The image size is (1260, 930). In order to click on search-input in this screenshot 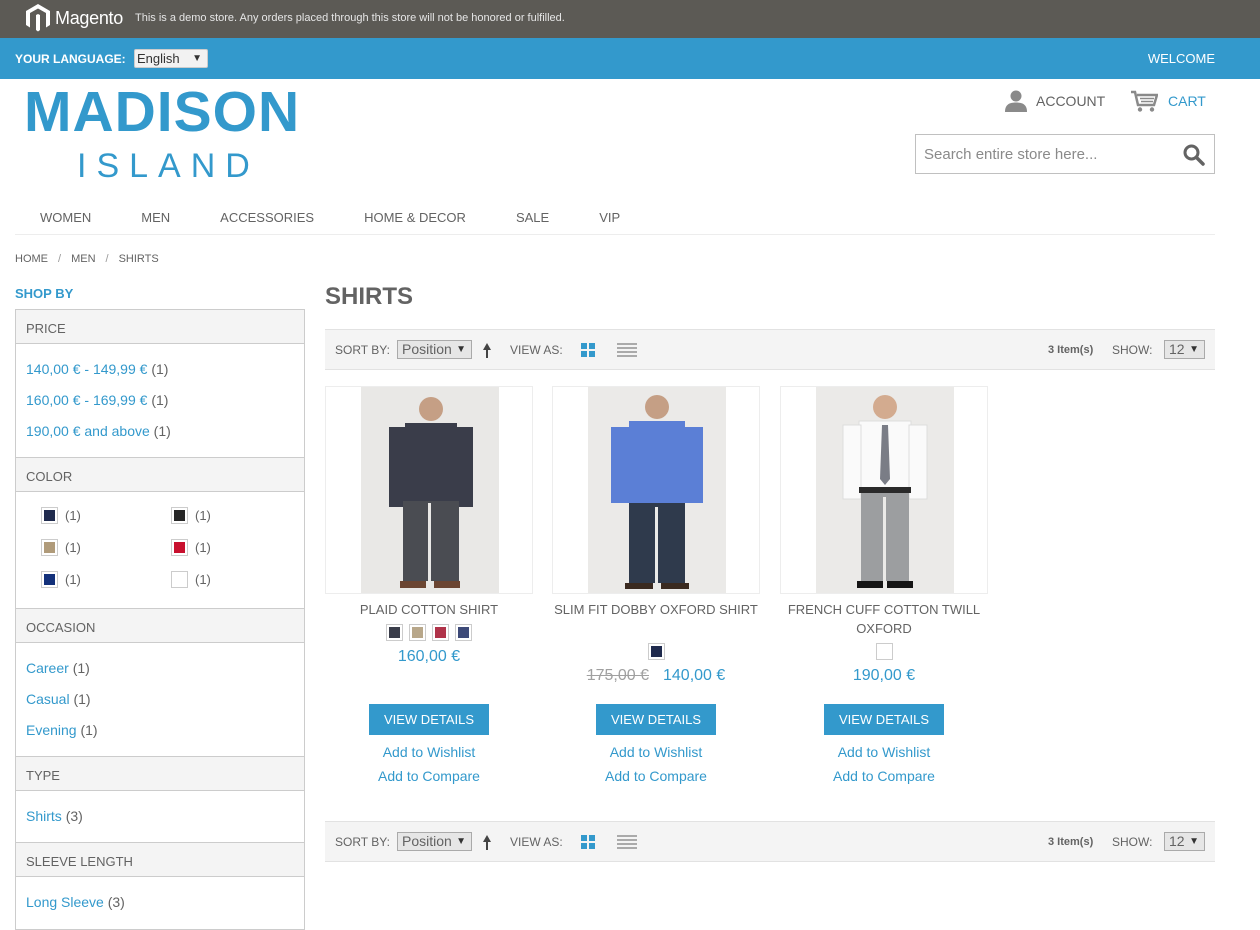, I will do `click(1045, 154)`.